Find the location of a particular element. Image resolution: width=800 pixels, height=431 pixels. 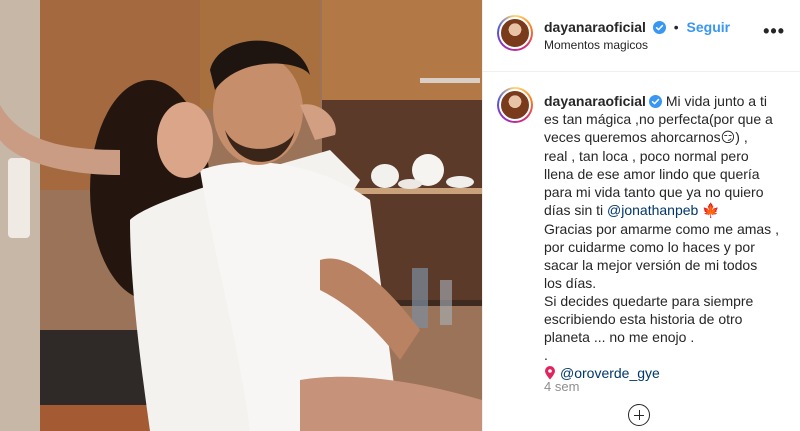

caption-line: real , tan loca , poco normal pero is located at coordinates (646, 156).